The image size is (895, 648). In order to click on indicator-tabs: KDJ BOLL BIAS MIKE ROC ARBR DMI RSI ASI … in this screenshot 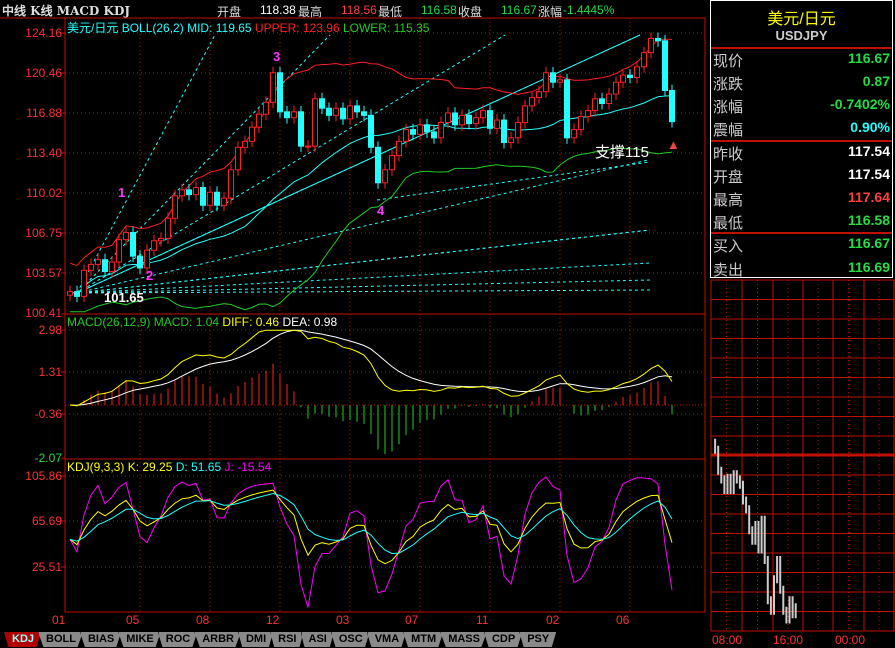, I will do `click(280, 639)`.